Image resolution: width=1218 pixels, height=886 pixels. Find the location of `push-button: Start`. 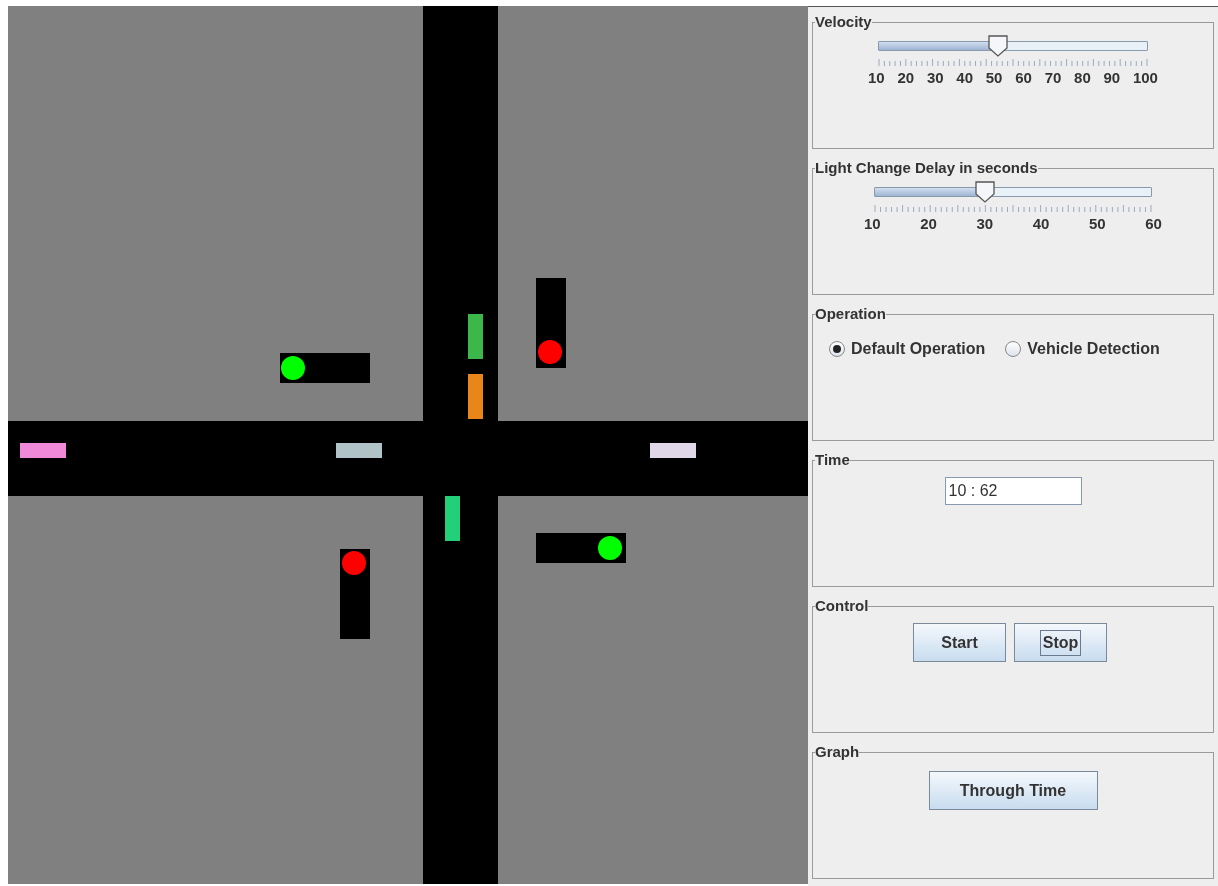

push-button: Start is located at coordinates (959, 642).